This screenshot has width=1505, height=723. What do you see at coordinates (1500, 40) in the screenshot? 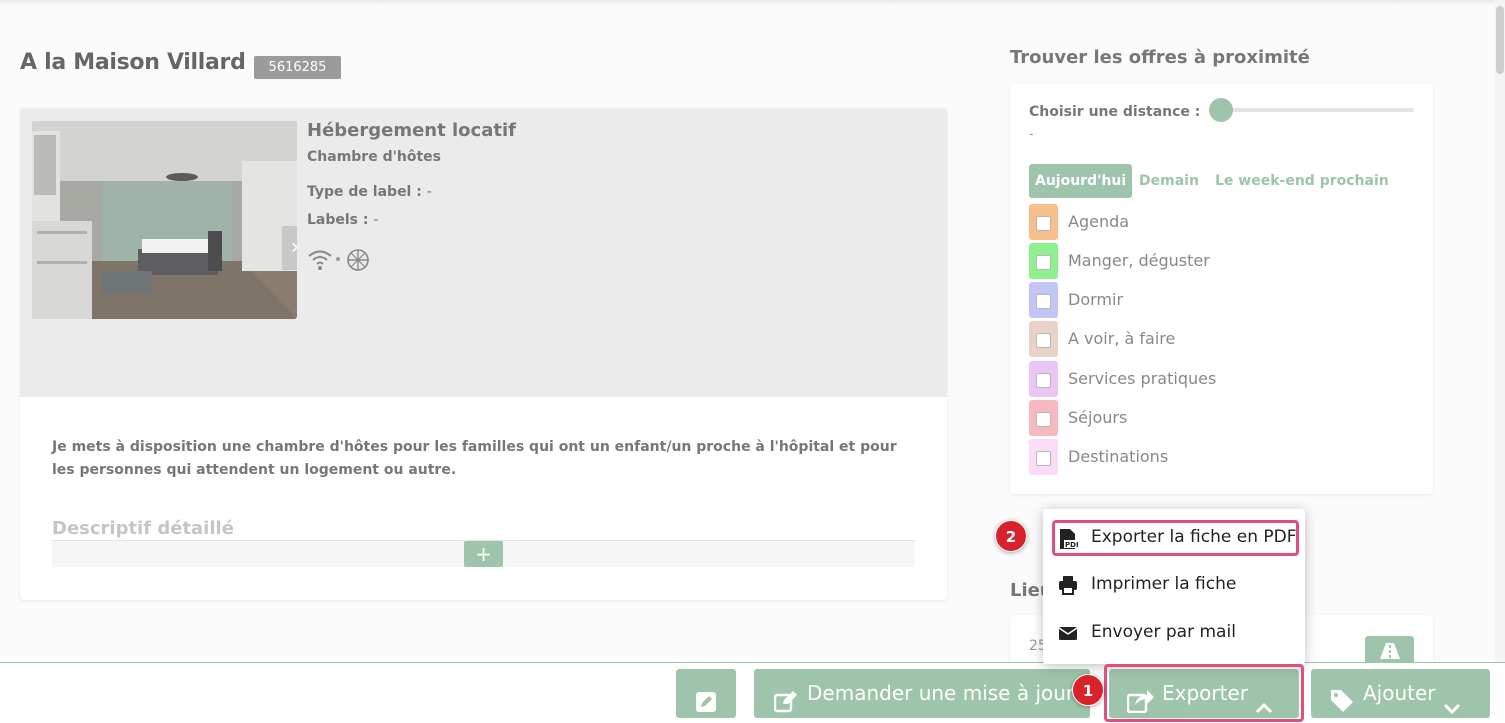
I see `scrollbar-thumb` at bounding box center [1500, 40].